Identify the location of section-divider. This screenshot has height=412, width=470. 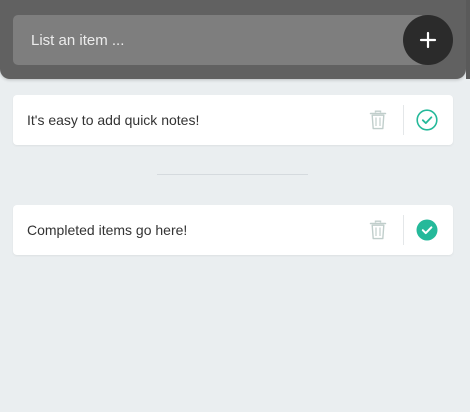
(232, 174).